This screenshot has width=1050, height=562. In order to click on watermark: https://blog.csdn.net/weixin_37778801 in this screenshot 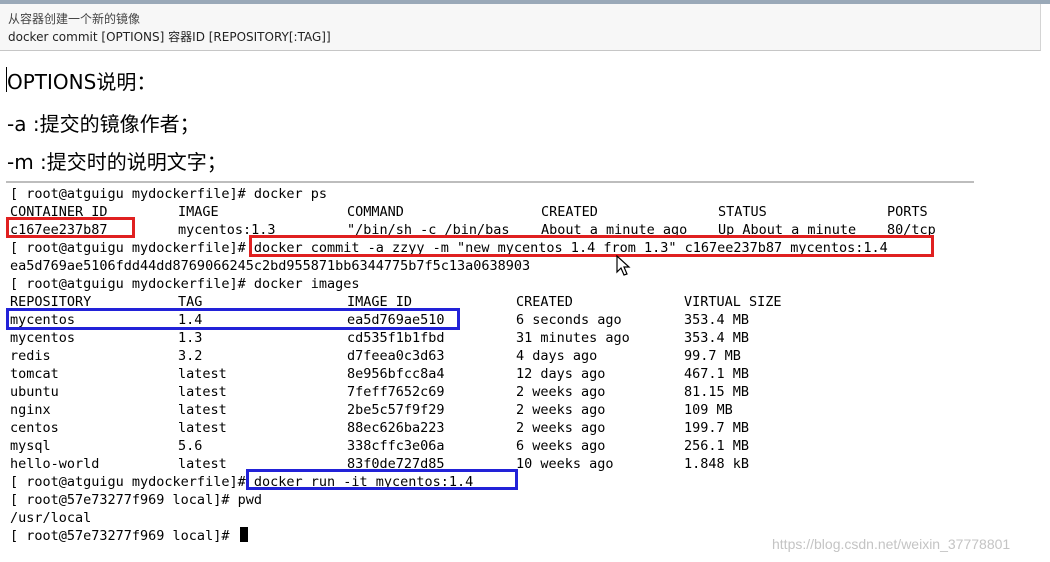, I will do `click(891, 544)`.